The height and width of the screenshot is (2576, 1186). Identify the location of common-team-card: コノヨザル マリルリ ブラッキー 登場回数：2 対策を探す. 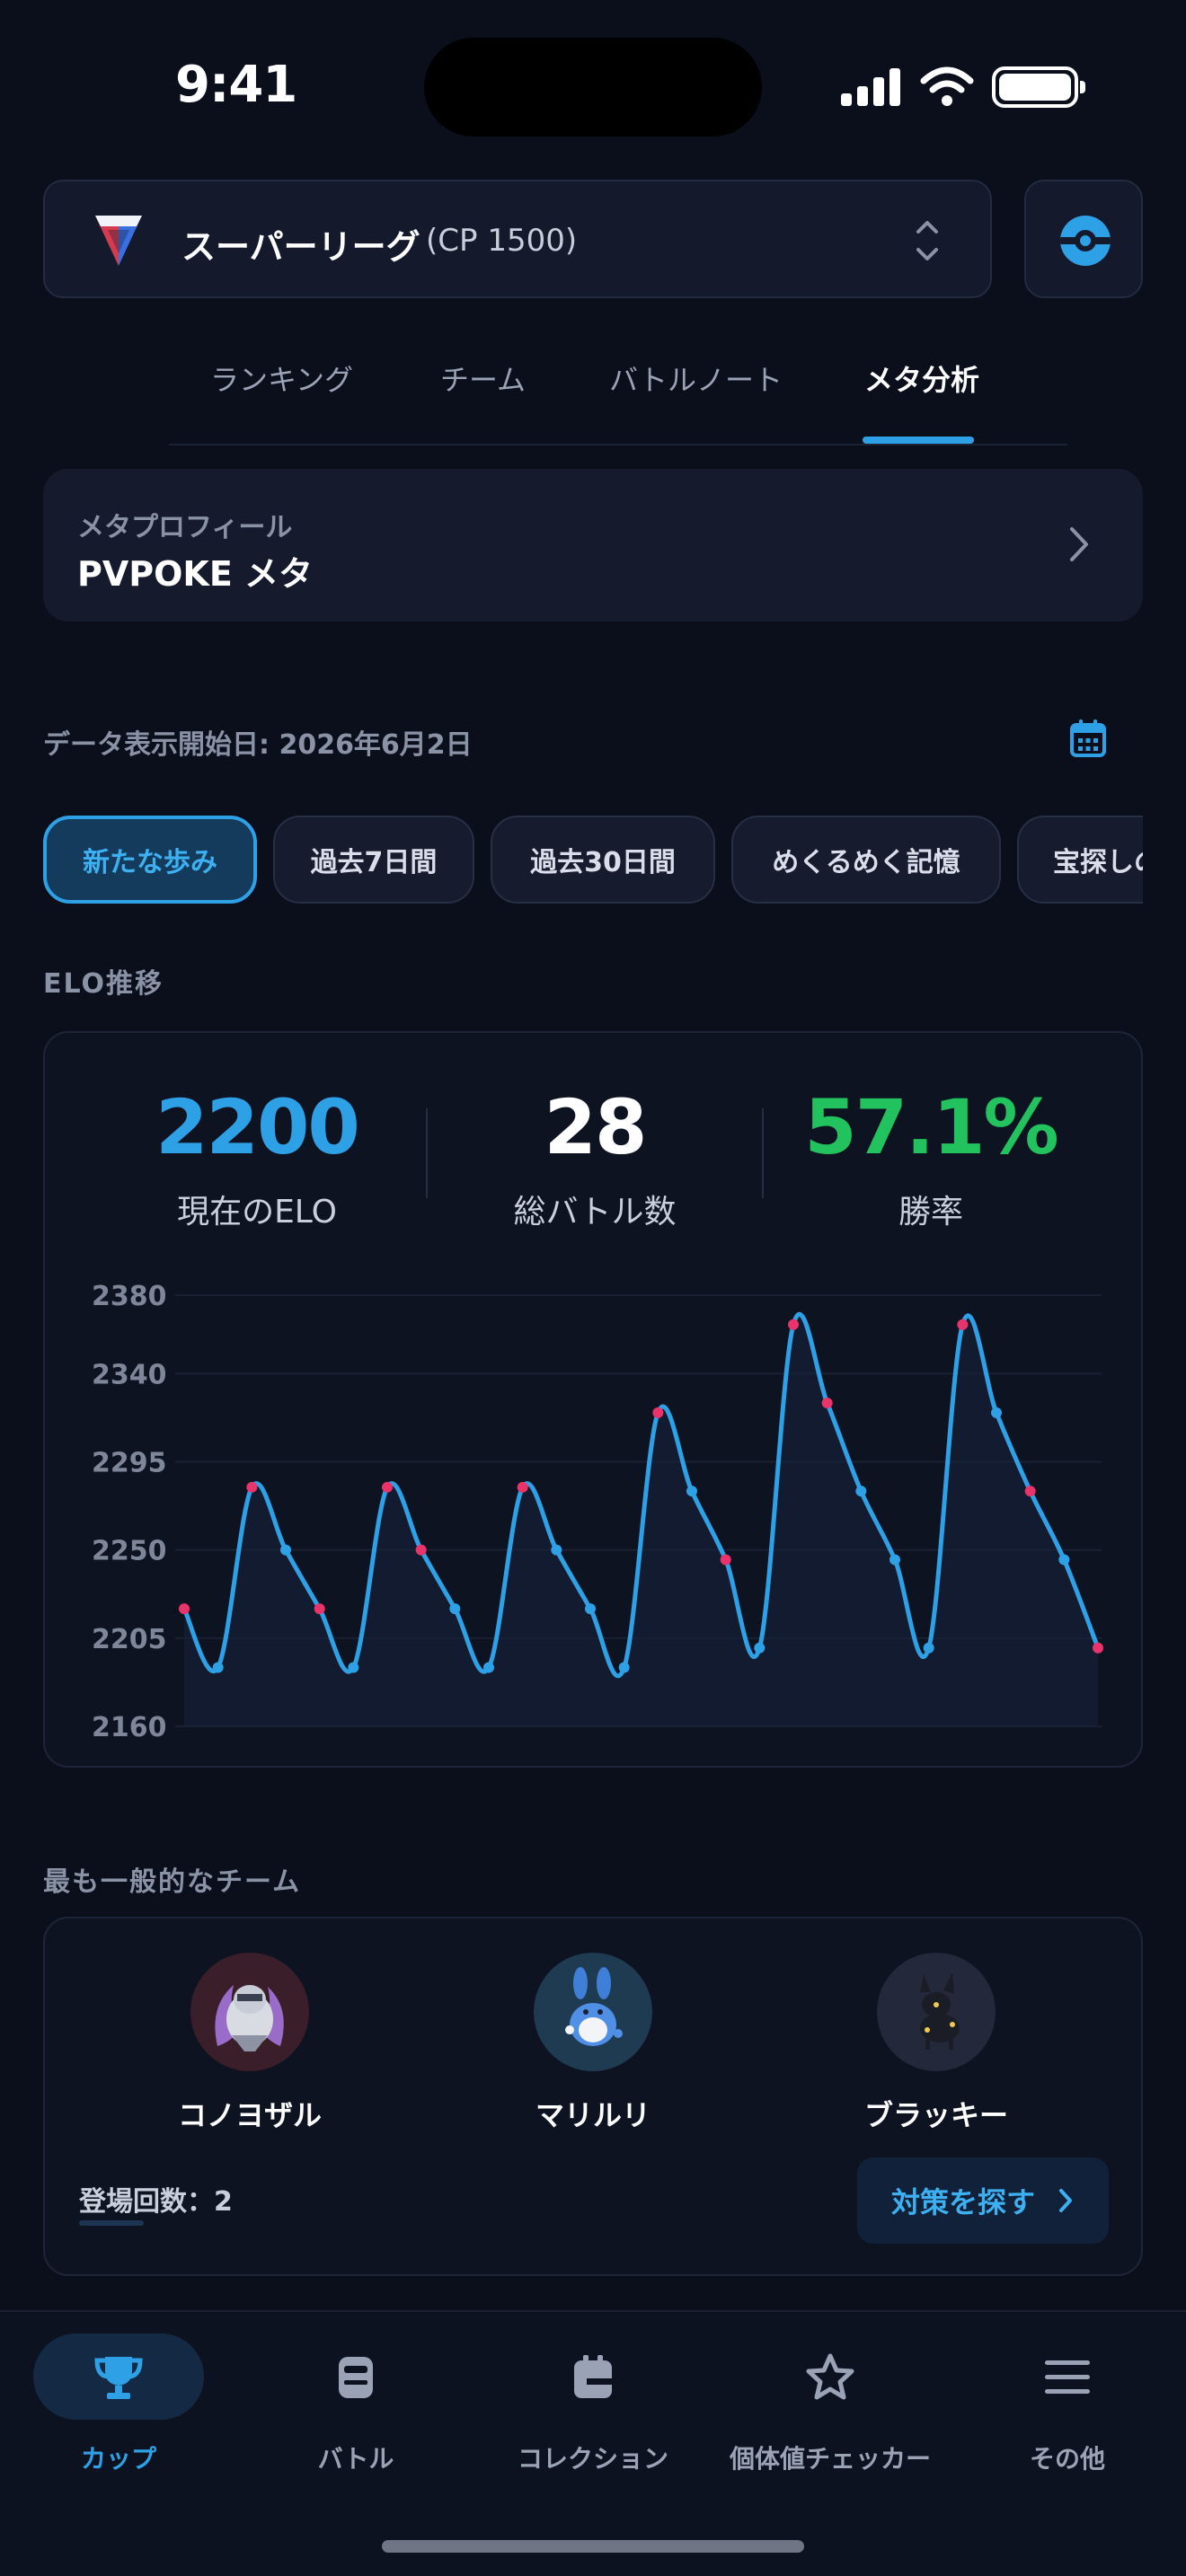
(593, 2096).